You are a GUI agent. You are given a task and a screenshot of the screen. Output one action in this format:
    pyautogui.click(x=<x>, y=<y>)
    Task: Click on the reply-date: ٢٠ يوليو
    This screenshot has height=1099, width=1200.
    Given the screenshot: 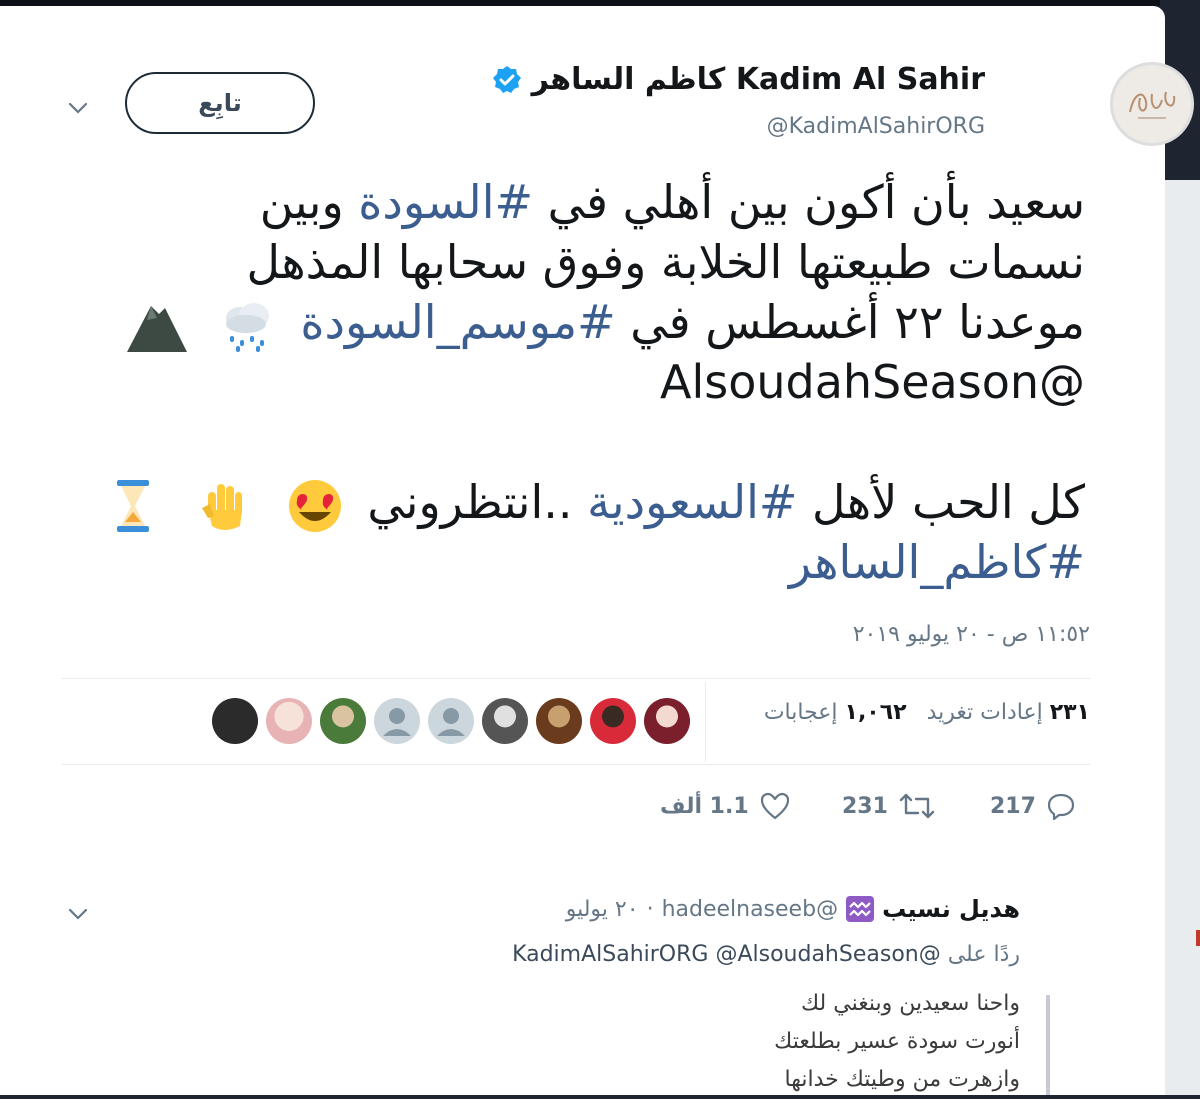 What is the action you would take?
    pyautogui.click(x=602, y=909)
    